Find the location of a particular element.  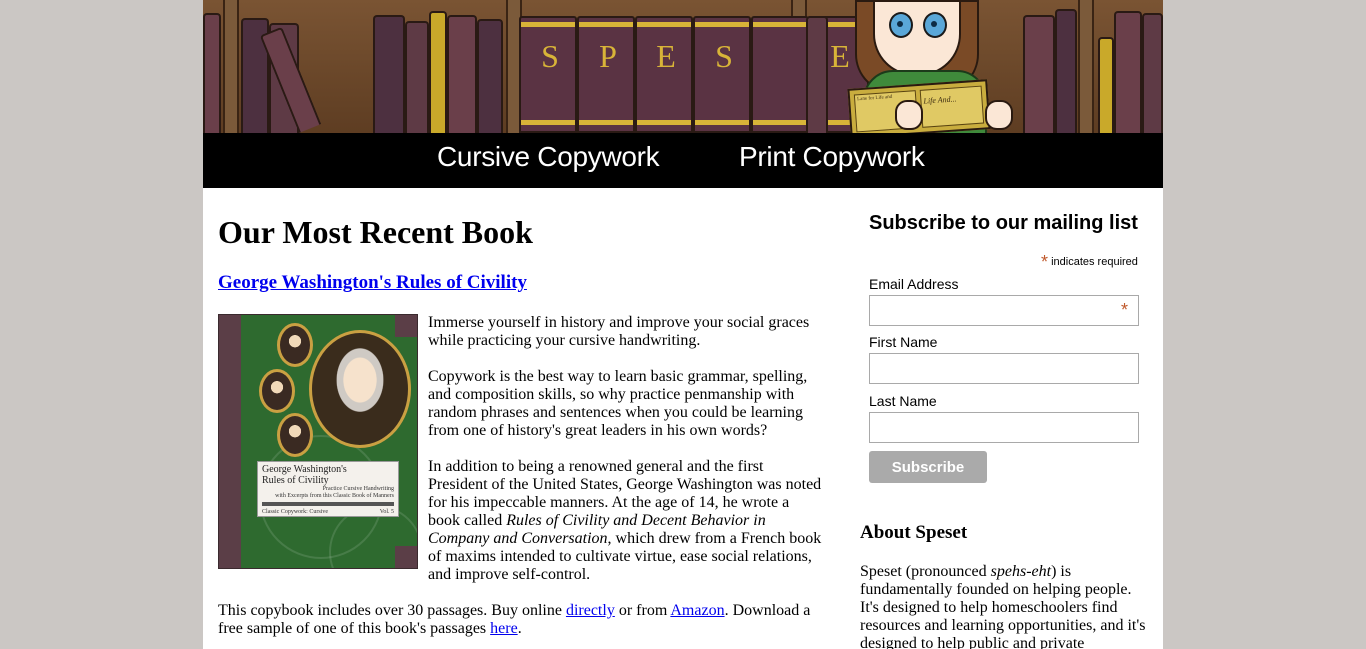

about-text: Speset (pronounced is located at coordinates (925, 571).